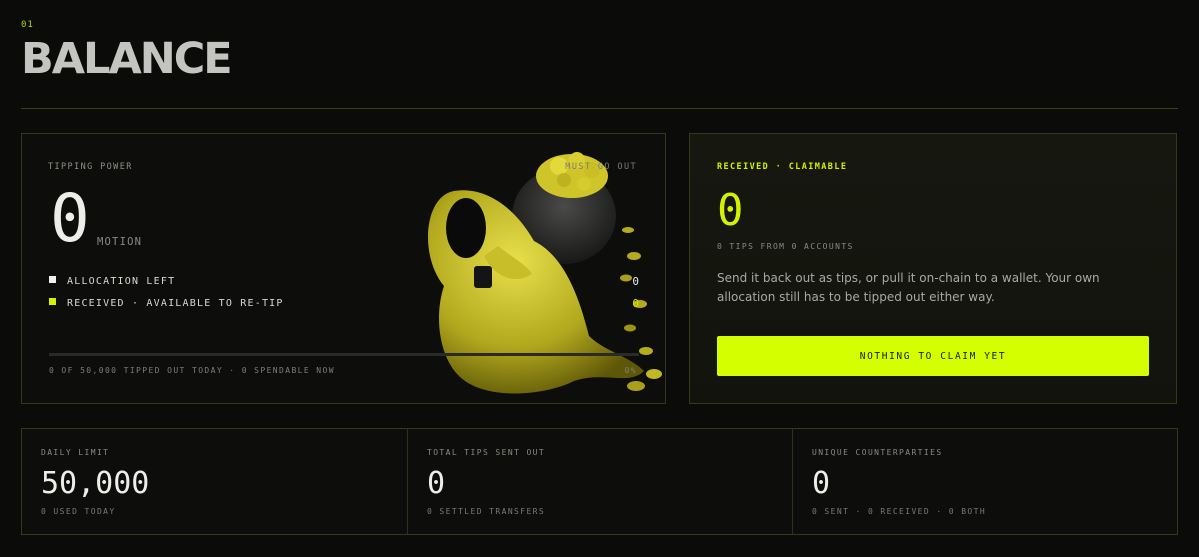  What do you see at coordinates (78, 511) in the screenshot?
I see `stat-sub: 0 USED TODAY` at bounding box center [78, 511].